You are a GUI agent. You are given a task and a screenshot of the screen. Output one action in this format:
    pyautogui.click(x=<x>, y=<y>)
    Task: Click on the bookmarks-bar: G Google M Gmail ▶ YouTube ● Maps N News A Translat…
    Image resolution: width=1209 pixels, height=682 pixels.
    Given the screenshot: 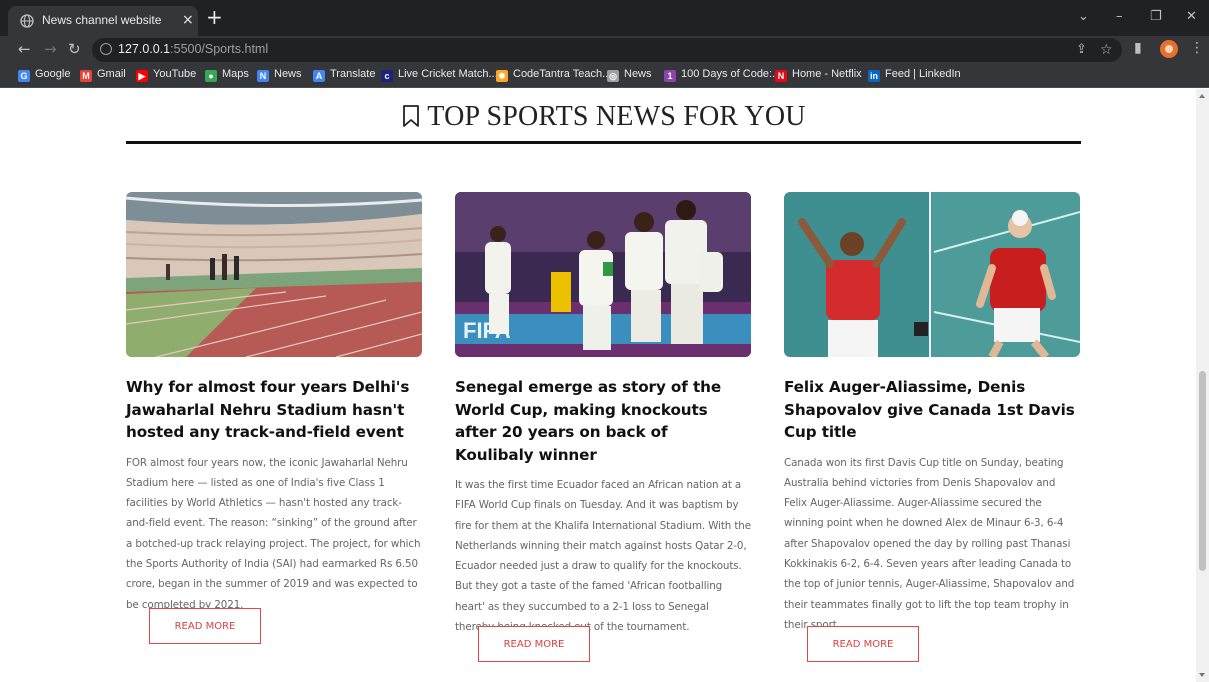 What is the action you would take?
    pyautogui.click(x=604, y=76)
    